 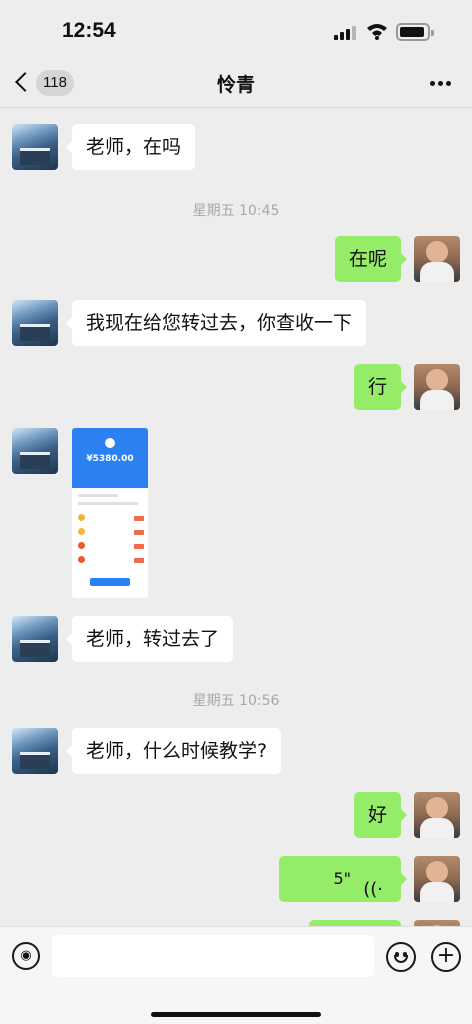 What do you see at coordinates (110, 443) in the screenshot?
I see `pay-logo-icon` at bounding box center [110, 443].